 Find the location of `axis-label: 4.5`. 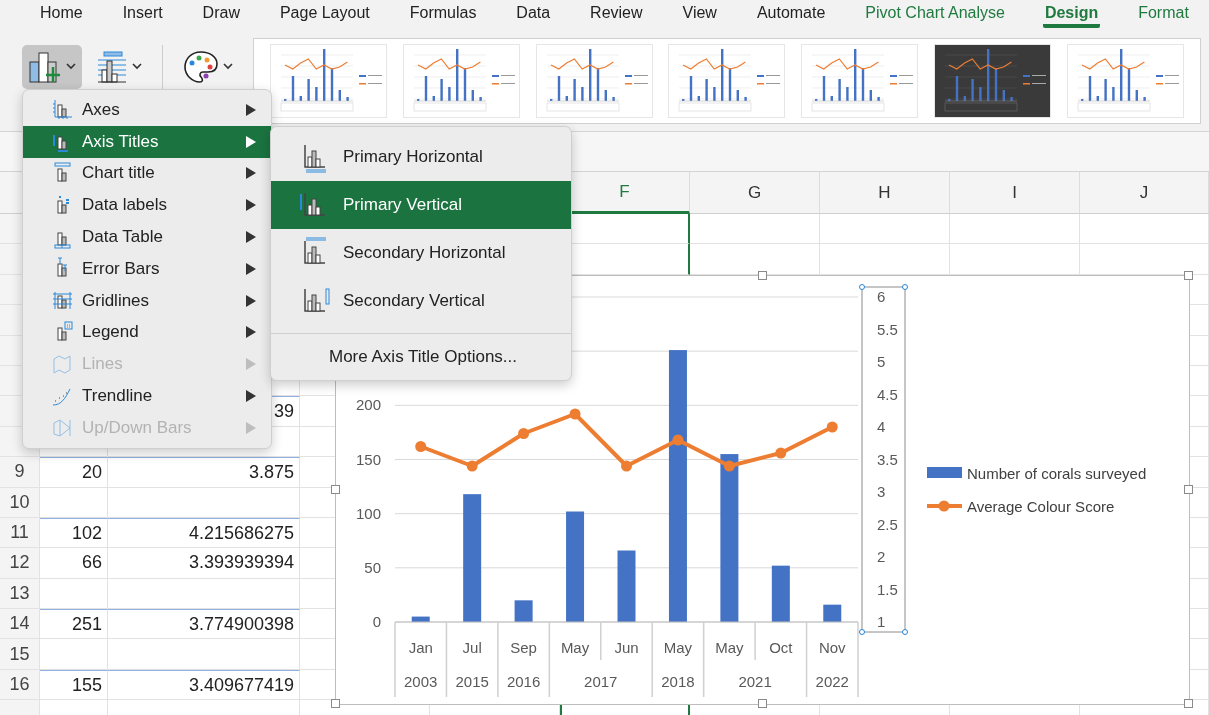

axis-label: 4.5 is located at coordinates (887, 394).